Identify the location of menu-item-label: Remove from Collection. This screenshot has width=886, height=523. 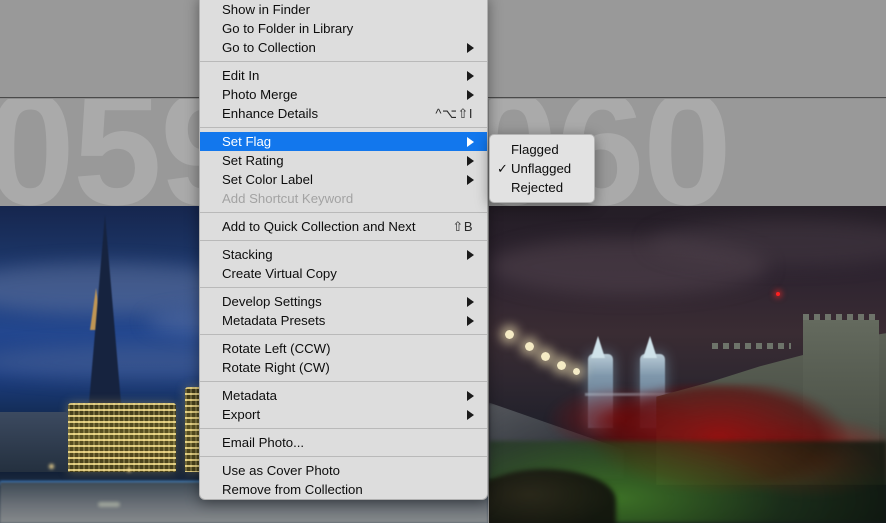
(292, 489).